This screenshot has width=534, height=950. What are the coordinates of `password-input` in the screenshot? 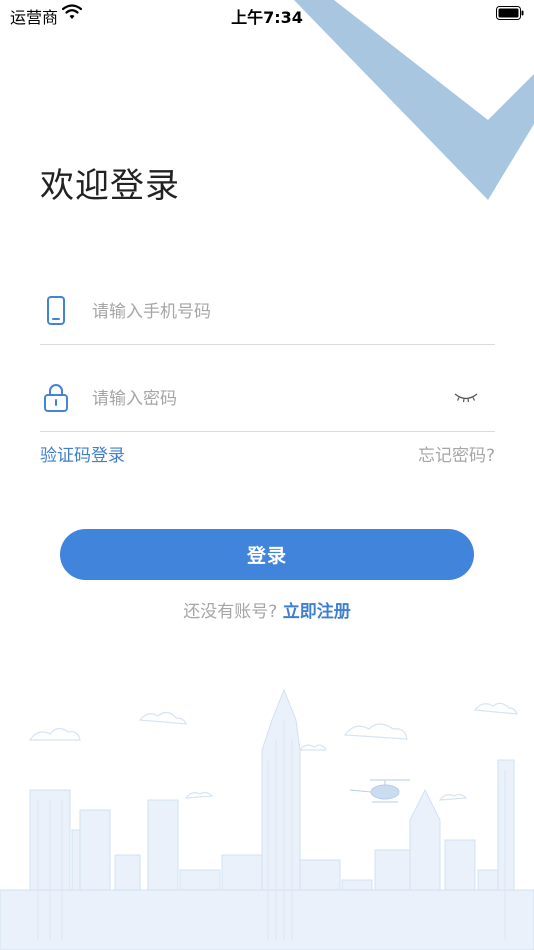 It's located at (262, 399).